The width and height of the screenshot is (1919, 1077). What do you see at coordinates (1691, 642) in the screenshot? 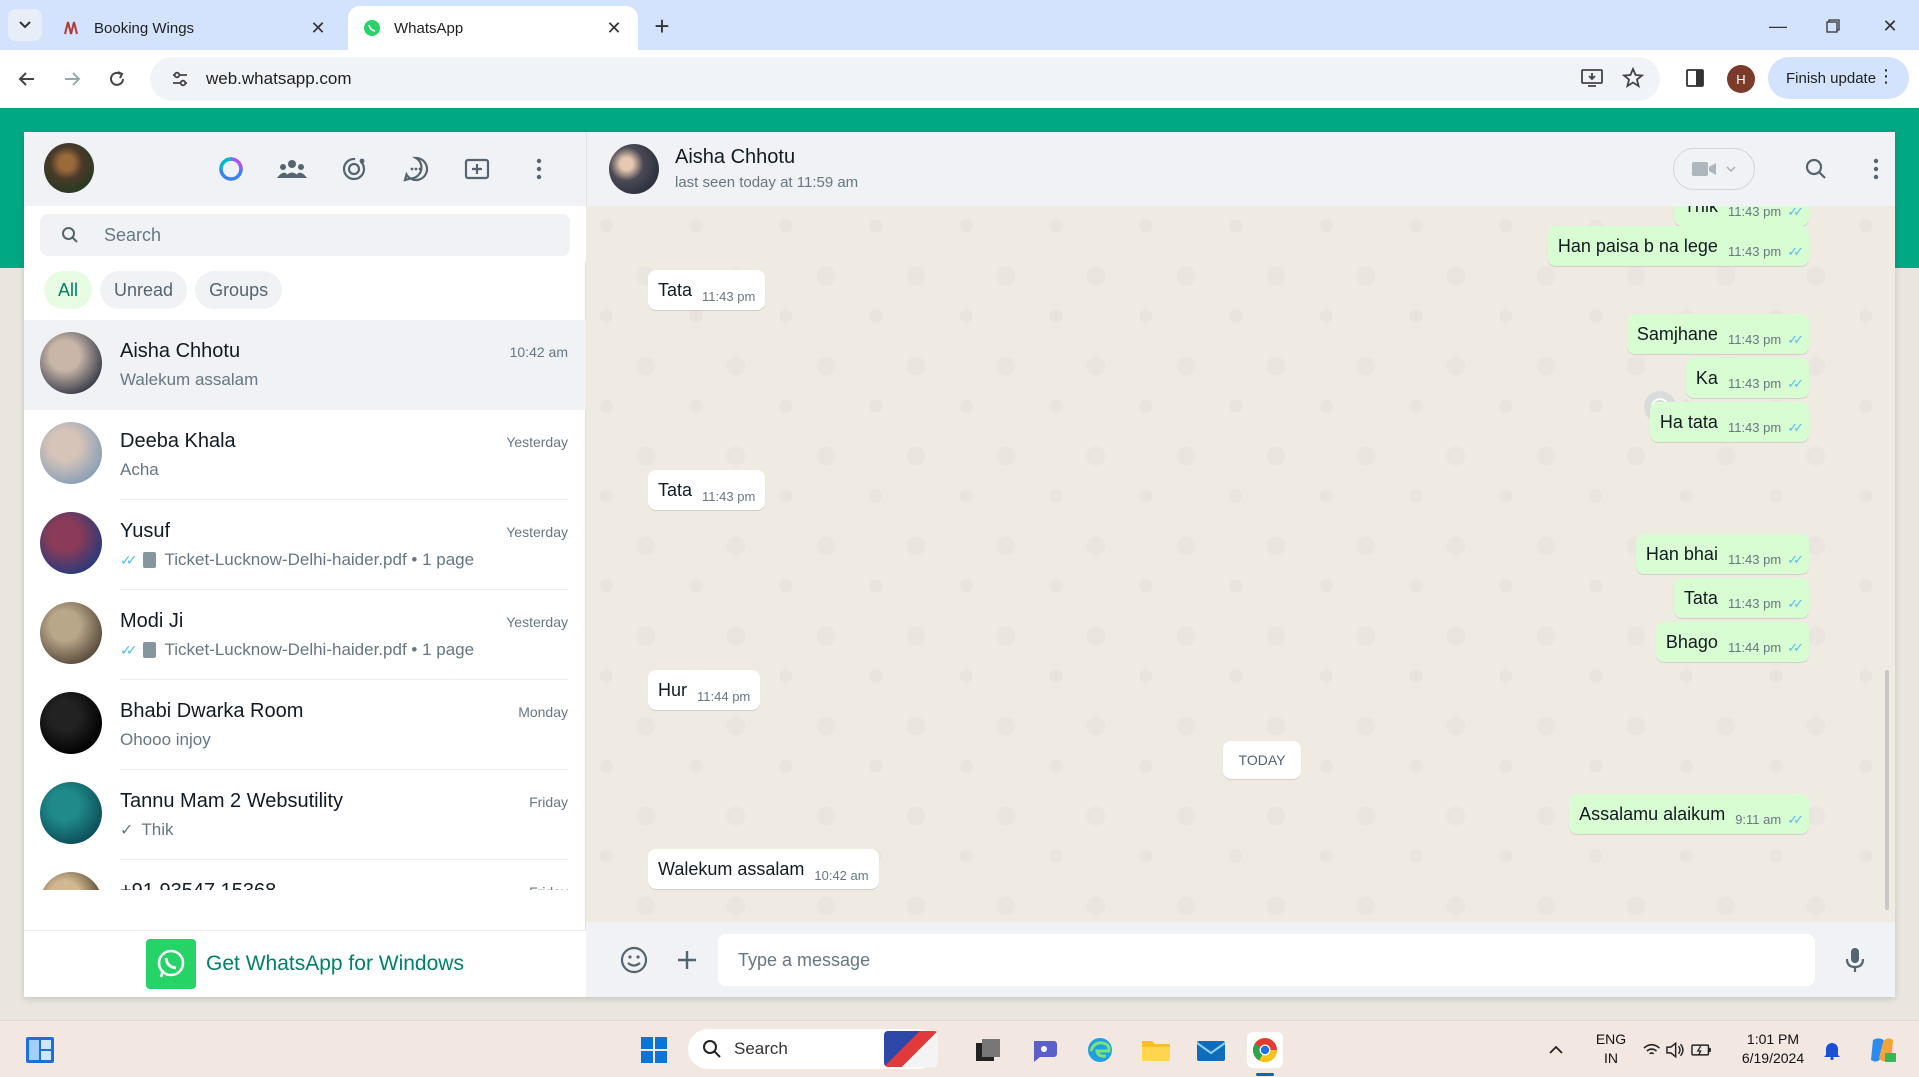
I see `message-text: Bhago` at bounding box center [1691, 642].